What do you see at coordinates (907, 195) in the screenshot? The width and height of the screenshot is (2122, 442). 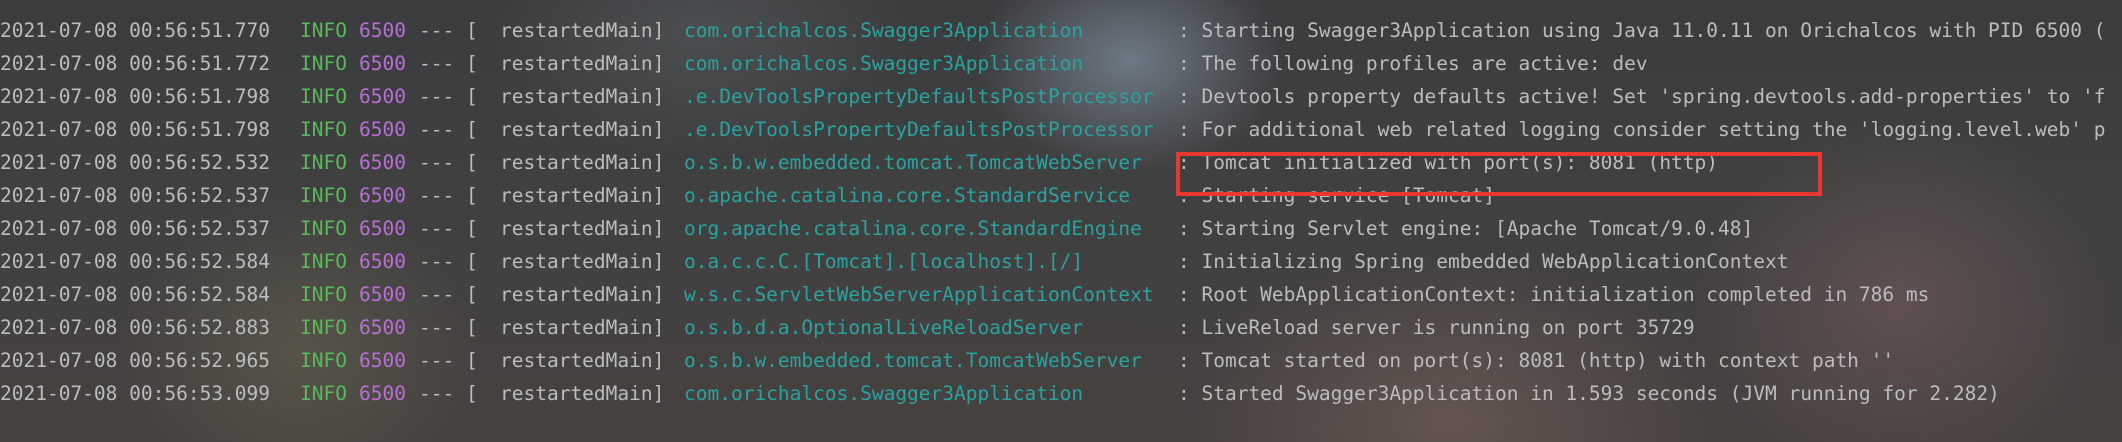 I see `log-logger: o.apache.catalina.core.StandardService` at bounding box center [907, 195].